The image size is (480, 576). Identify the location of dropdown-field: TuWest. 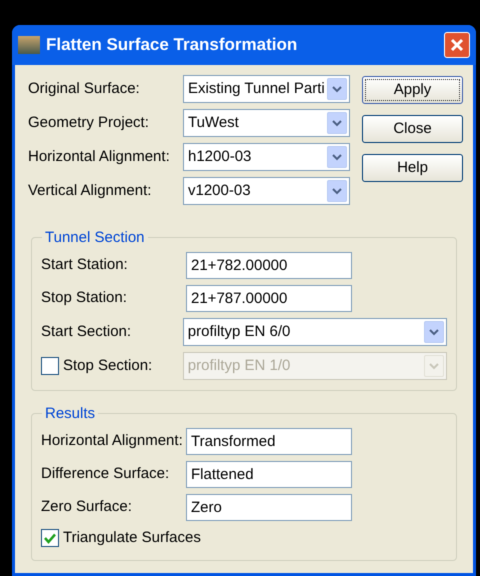
(266, 123).